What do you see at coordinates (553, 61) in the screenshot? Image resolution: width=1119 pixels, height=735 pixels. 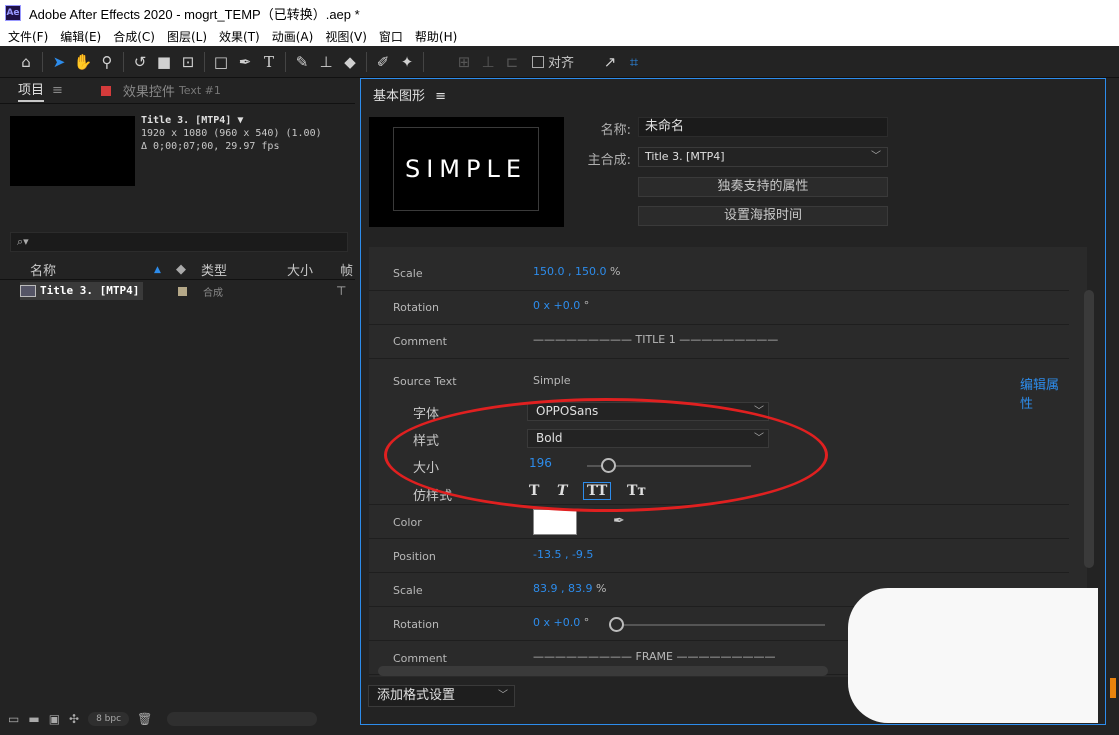 I see `align-toggle: 对齐` at bounding box center [553, 61].